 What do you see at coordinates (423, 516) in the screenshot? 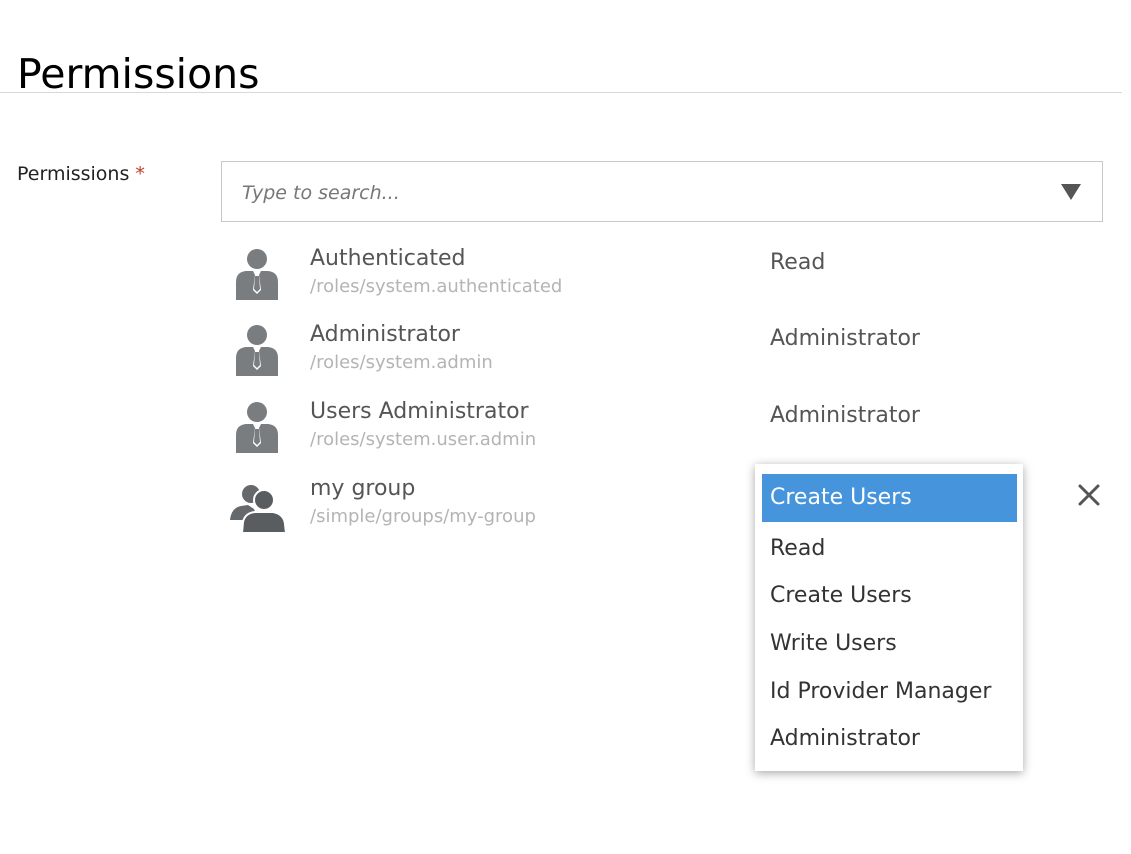
I see `principal-path: /simple/groups/my-group` at bounding box center [423, 516].